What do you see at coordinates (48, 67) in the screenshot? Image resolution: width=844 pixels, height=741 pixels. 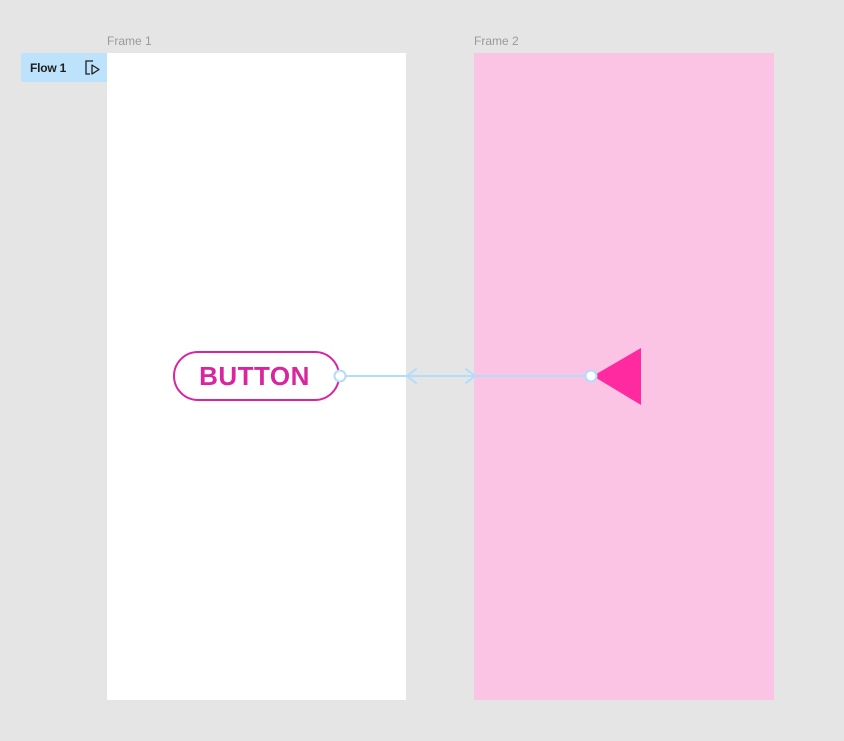 I see `flow-label: Flow 1` at bounding box center [48, 67].